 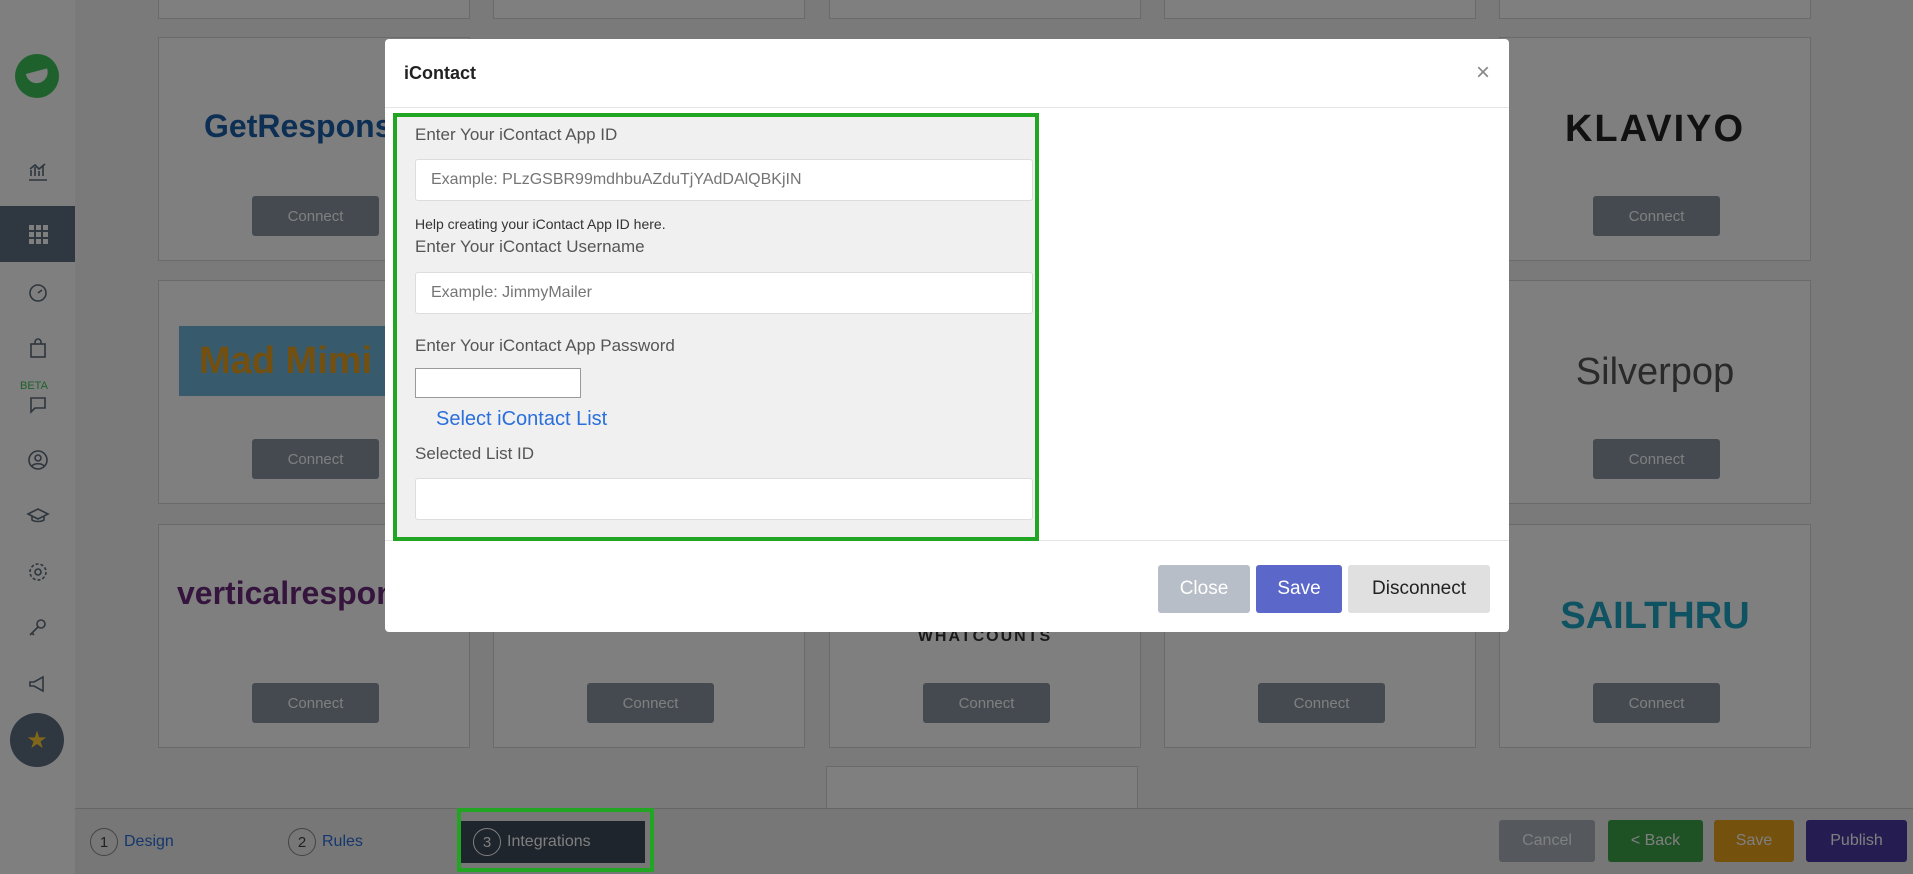 What do you see at coordinates (724, 499) in the screenshot?
I see `selected-list-input` at bounding box center [724, 499].